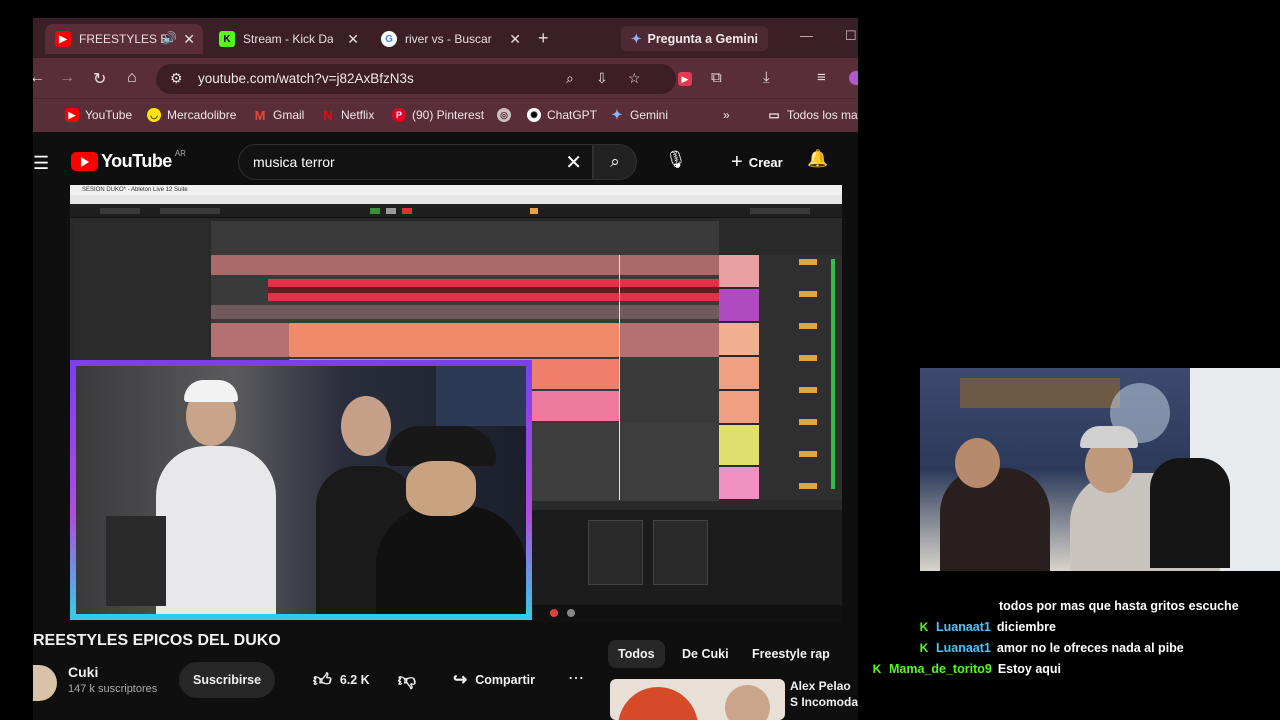 The image size is (1280, 720). I want to click on facecam, so click(1100, 469).